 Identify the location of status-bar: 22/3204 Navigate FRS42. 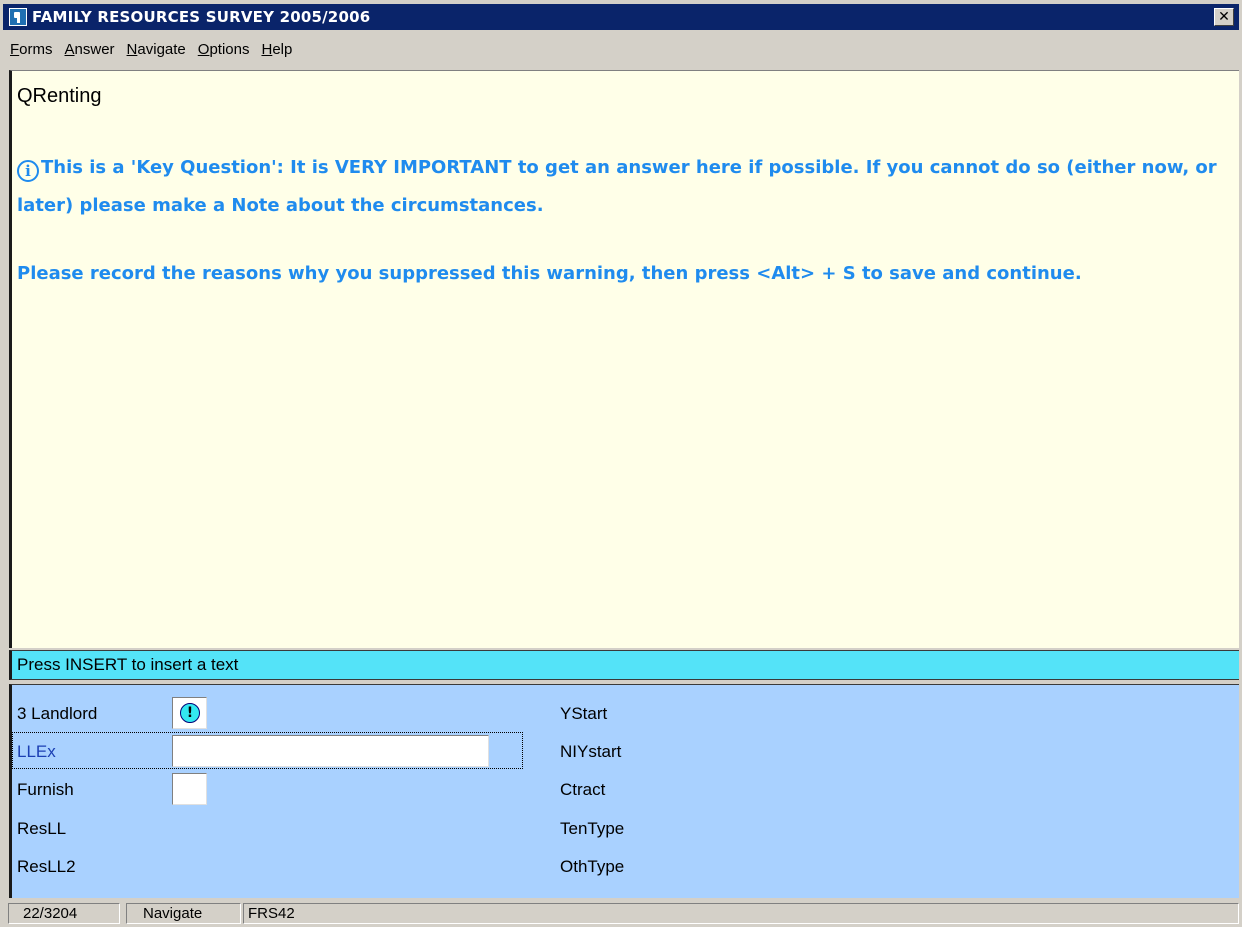
(621, 912).